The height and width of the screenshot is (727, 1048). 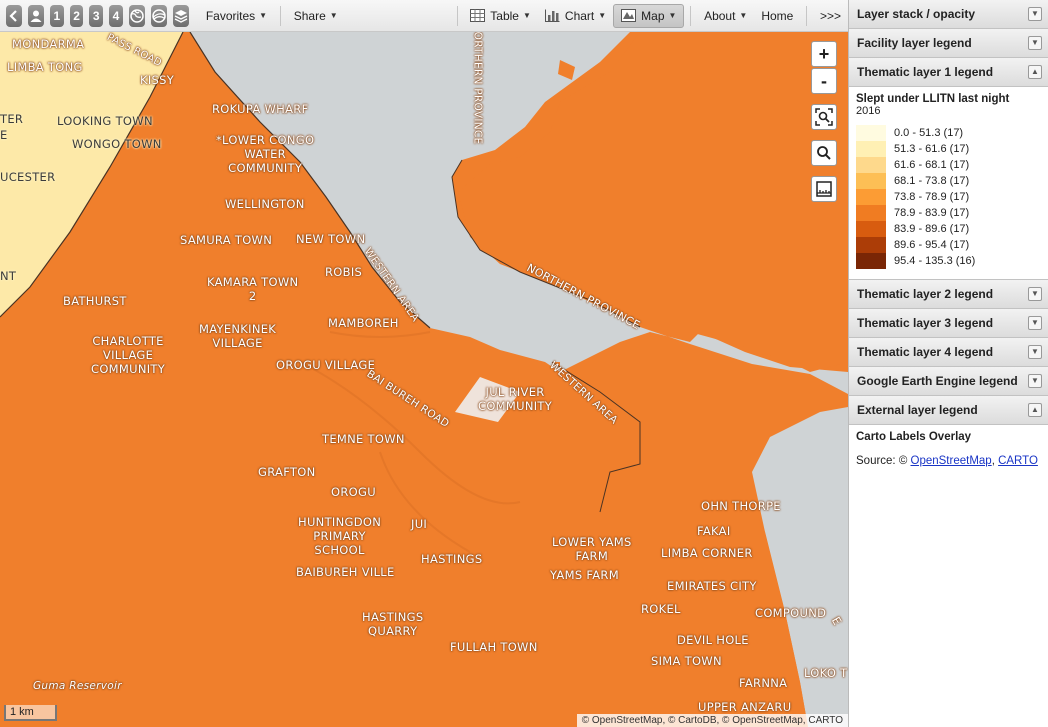 I want to click on legend-period: 2016, so click(x=868, y=111).